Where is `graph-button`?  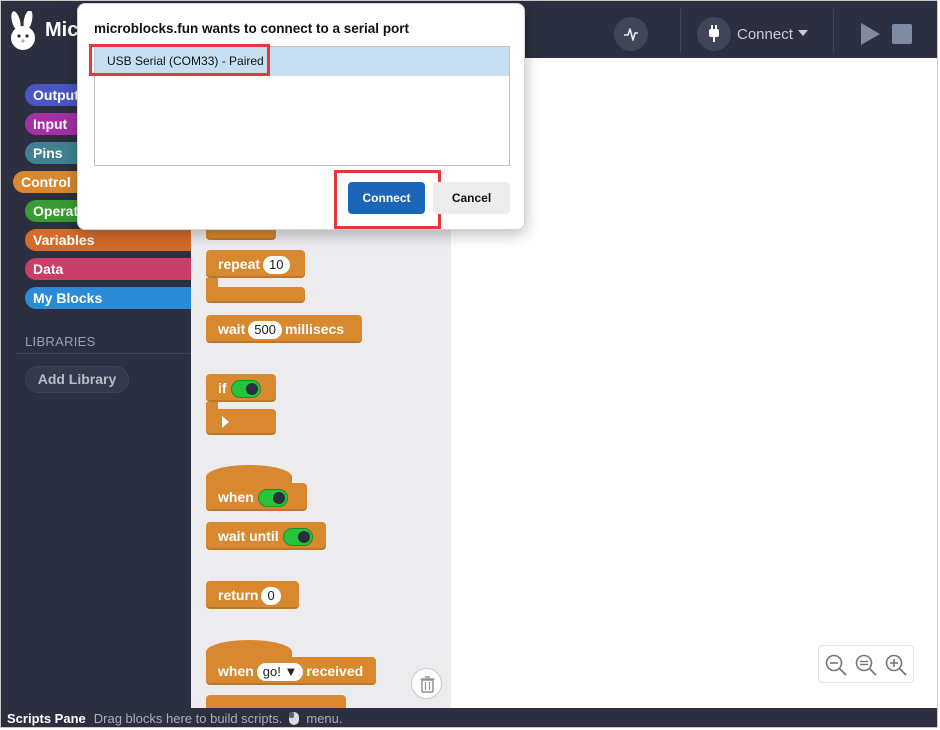
graph-button is located at coordinates (631, 34).